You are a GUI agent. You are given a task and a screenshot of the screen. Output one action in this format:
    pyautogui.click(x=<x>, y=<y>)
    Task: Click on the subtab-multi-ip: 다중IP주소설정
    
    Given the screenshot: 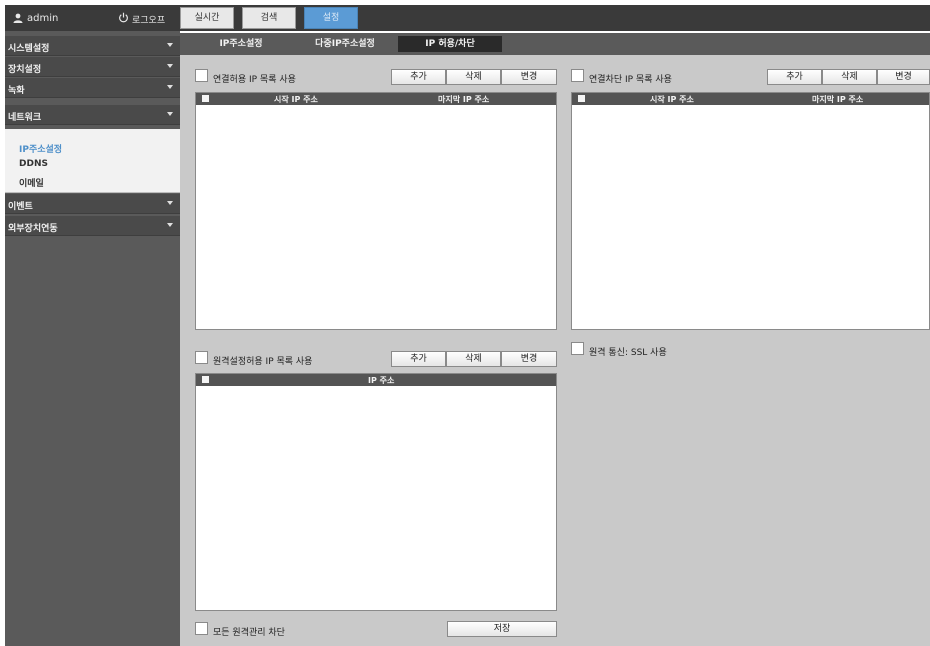 What is the action you would take?
    pyautogui.click(x=345, y=44)
    